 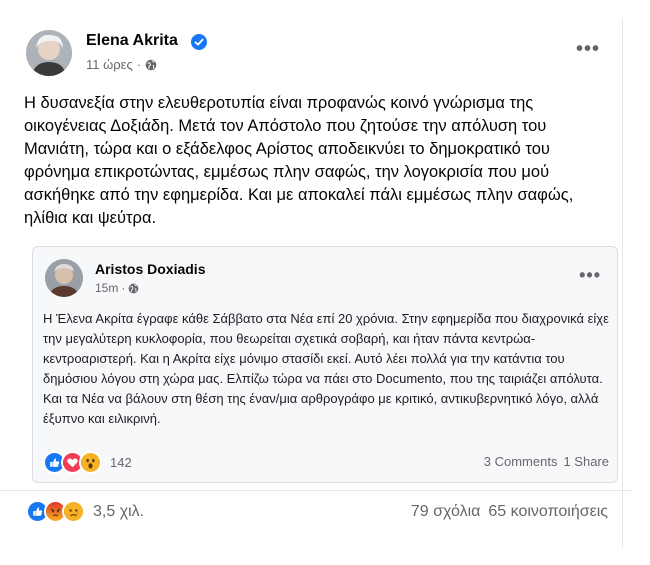 I want to click on comments-link: 79 σχόλια, so click(x=445, y=512).